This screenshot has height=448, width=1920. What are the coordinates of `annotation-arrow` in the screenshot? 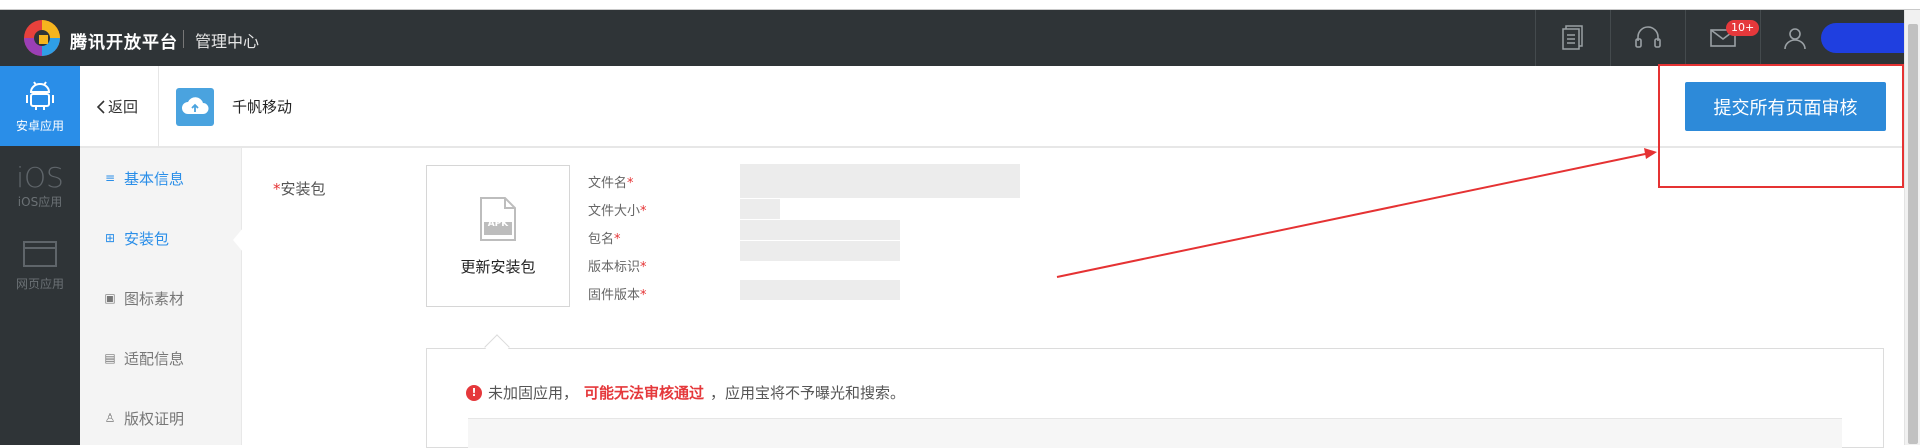 It's located at (1356, 213).